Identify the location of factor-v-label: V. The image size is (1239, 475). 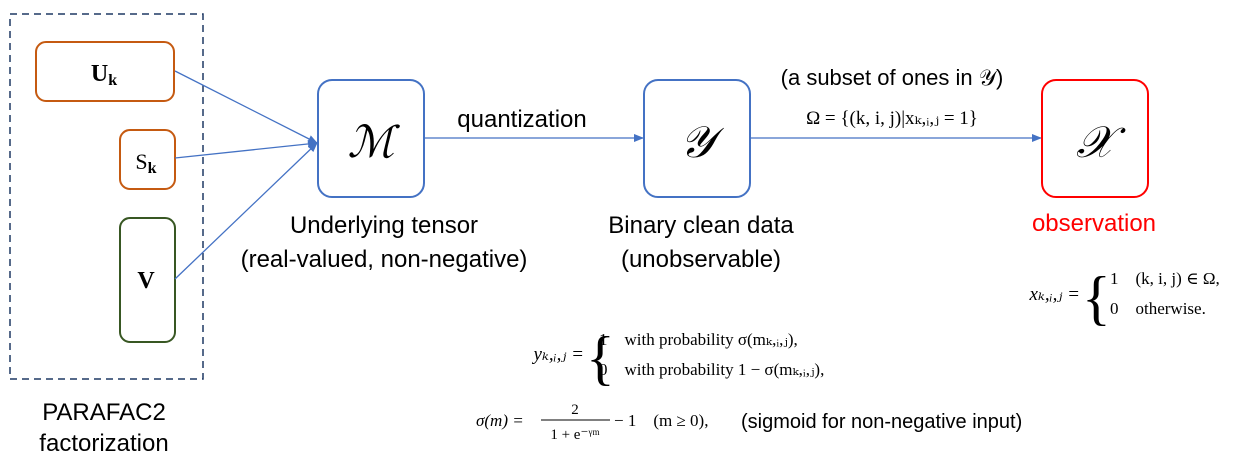
(146, 281).